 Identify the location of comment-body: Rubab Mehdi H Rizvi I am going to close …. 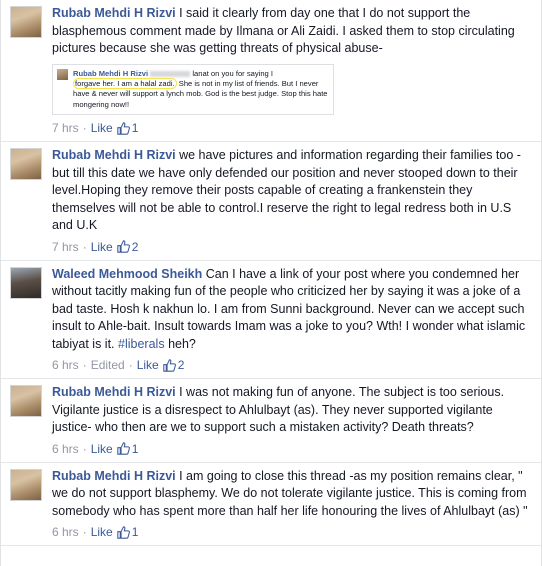
(293, 505).